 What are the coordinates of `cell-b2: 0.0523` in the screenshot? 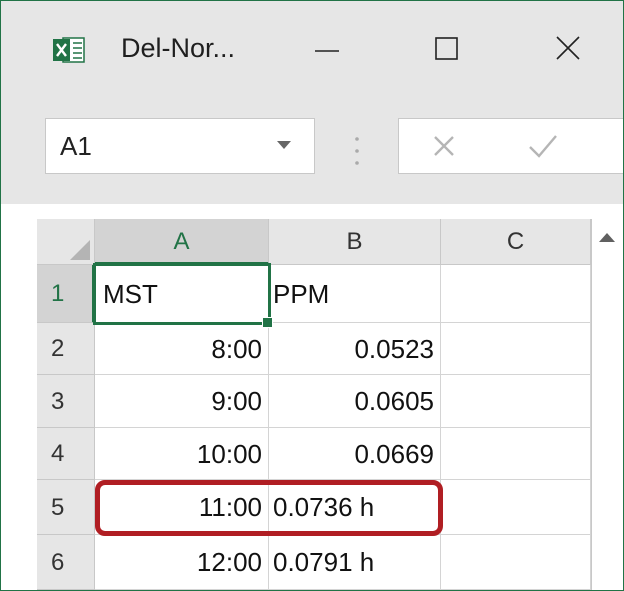 It's located at (355, 349).